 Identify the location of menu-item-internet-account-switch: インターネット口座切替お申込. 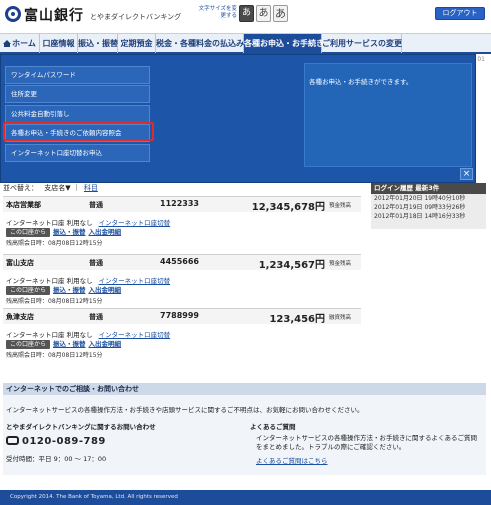
(77, 153).